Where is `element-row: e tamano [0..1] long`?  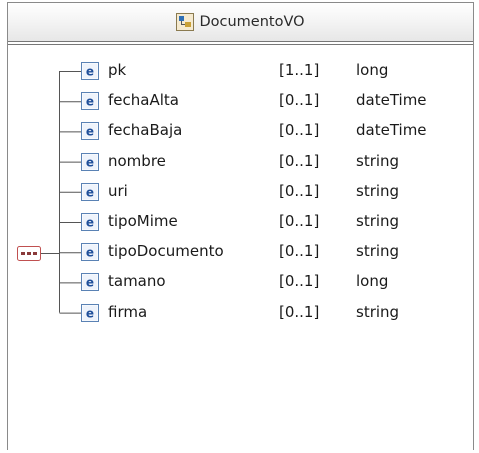
element-row: e tamano [0..1] long is located at coordinates (239, 283).